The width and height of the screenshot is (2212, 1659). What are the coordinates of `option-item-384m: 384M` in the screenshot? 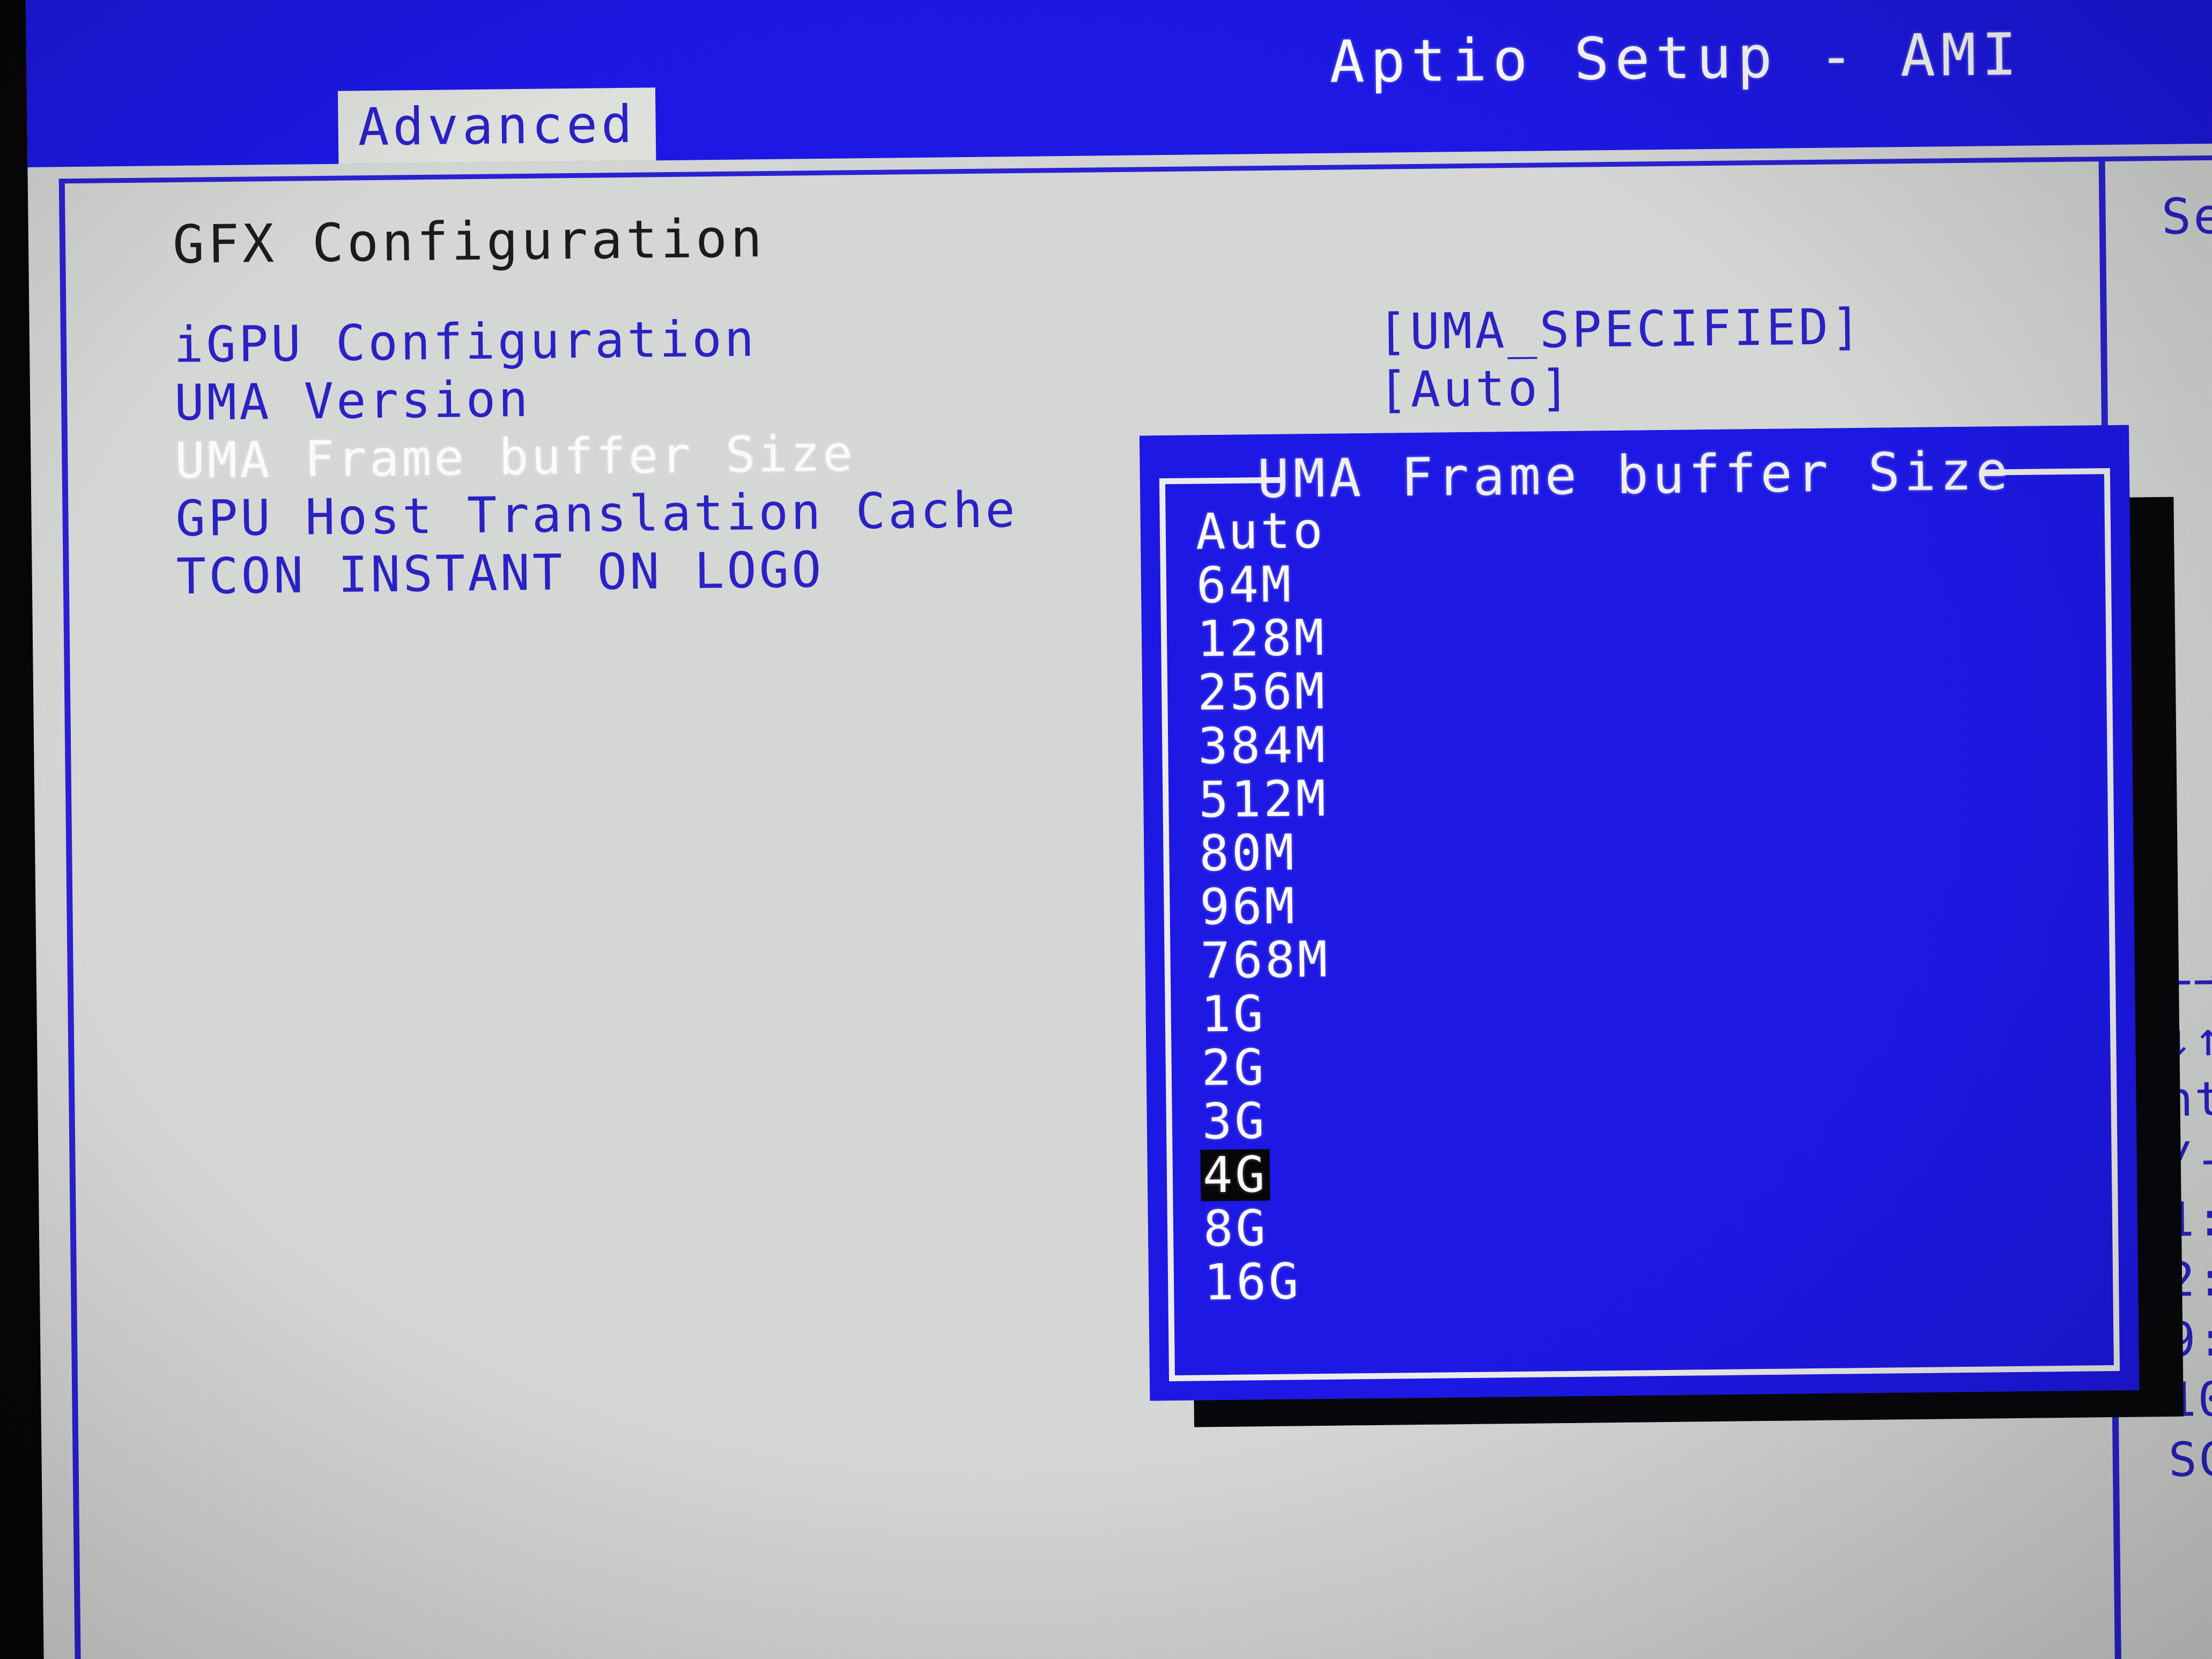 It's located at (1649, 743).